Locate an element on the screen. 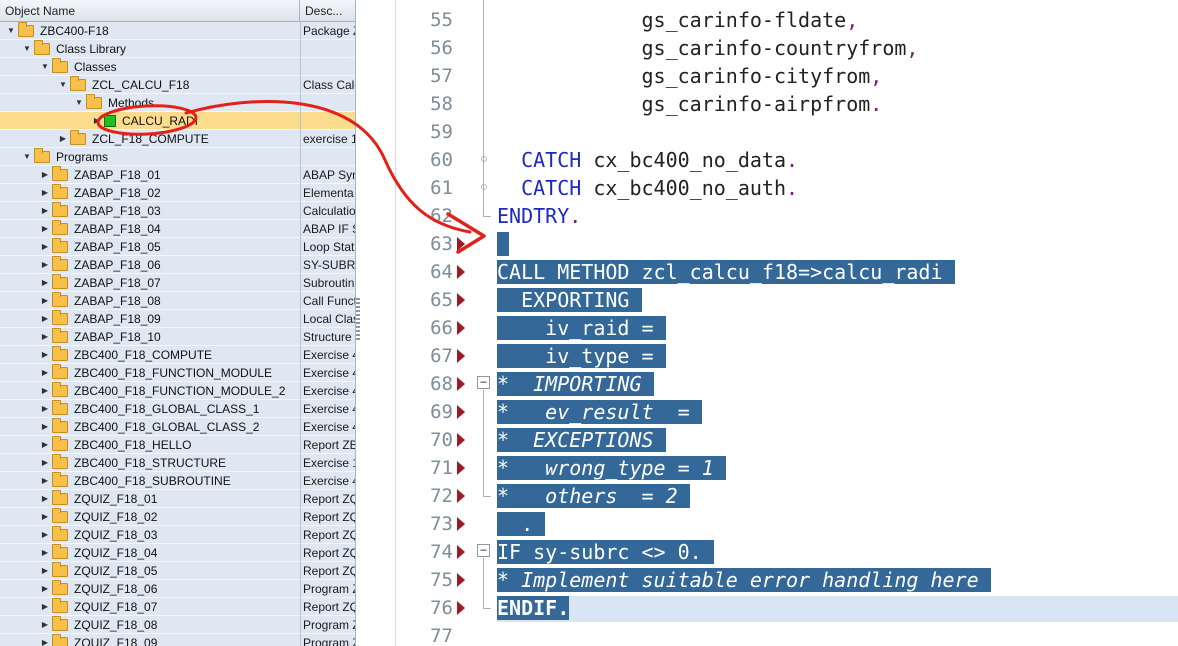 This screenshot has width=1178, height=646. tree-node: ▶ ZABAP_F18_08 is located at coordinates (150, 301).